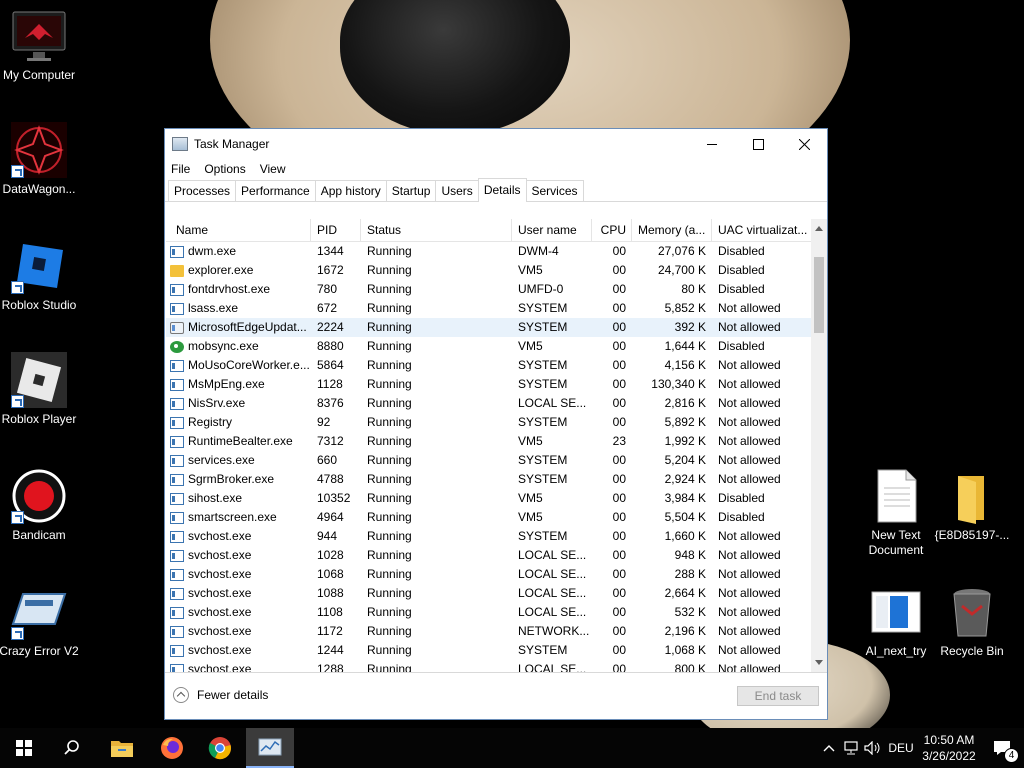 The width and height of the screenshot is (1024, 768). I want to click on scroll-up-icon, so click(819, 228).